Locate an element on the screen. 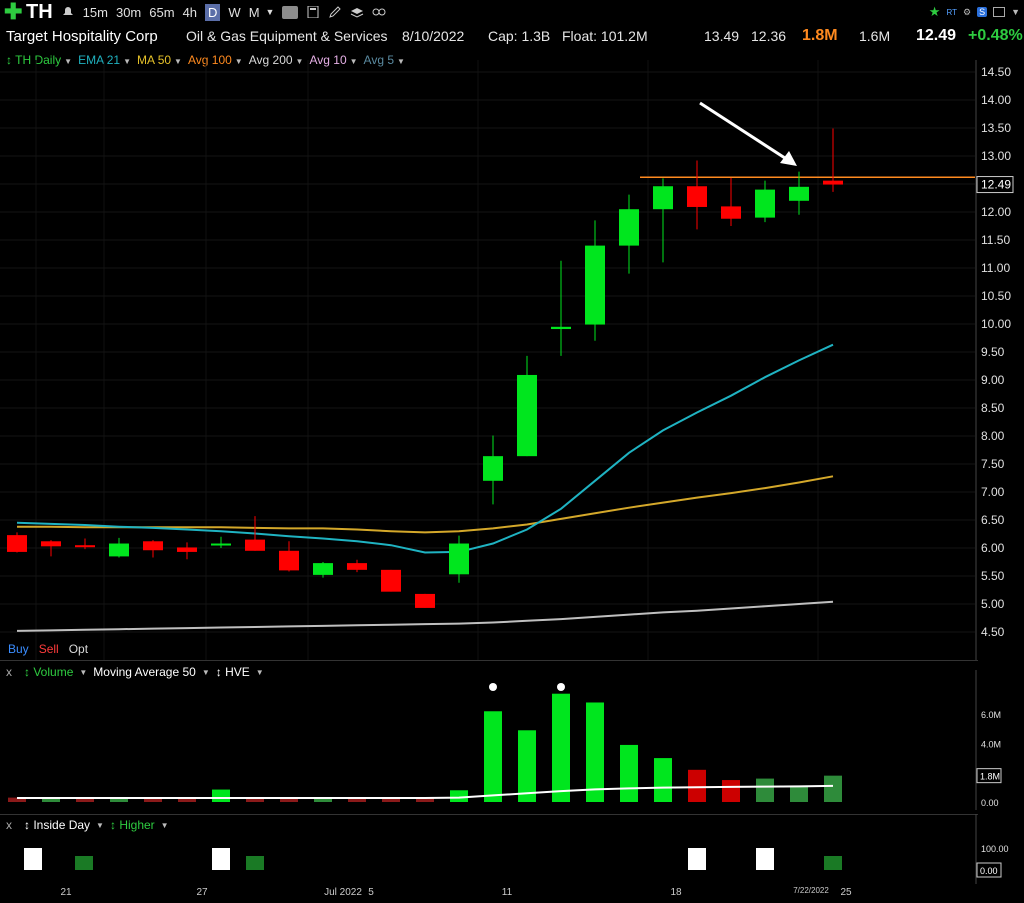 This screenshot has width=1024, height=903. hve-label: ↕ HVE is located at coordinates (233, 672).